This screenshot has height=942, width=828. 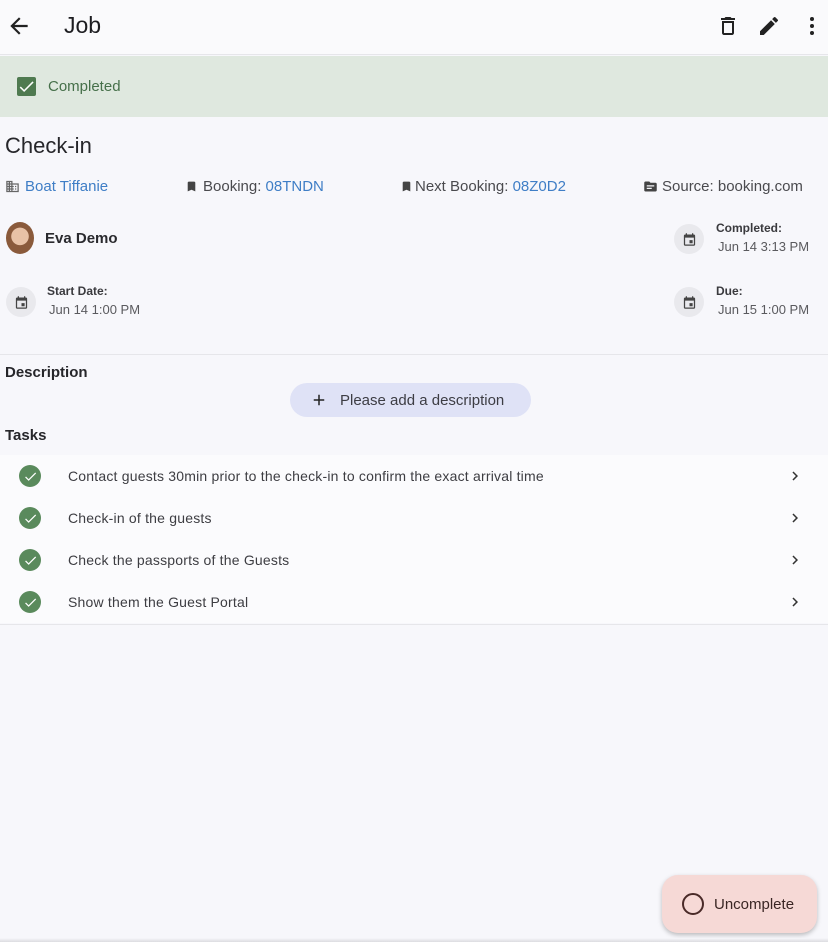 What do you see at coordinates (66, 186) in the screenshot?
I see `property-name: Boat Tiffanie` at bounding box center [66, 186].